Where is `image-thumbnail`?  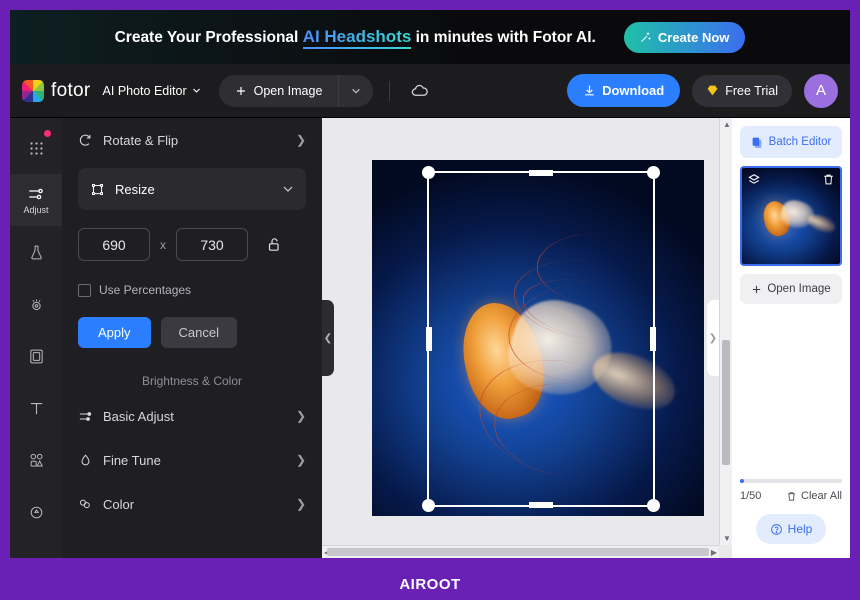 image-thumbnail is located at coordinates (791, 216).